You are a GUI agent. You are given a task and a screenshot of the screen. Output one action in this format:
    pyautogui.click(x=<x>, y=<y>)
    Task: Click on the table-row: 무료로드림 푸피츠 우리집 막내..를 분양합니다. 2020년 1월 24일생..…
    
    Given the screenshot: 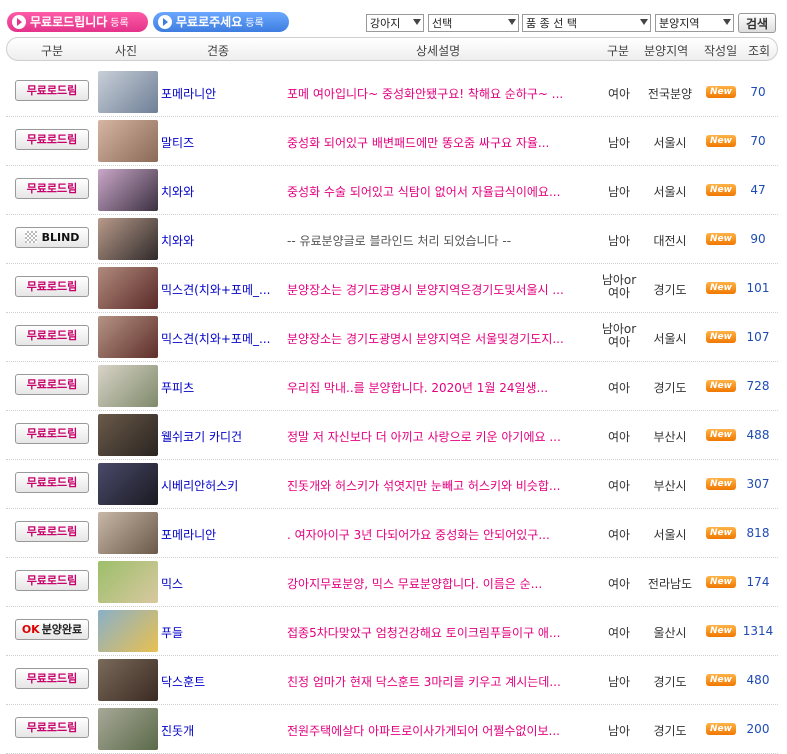 What is the action you would take?
    pyautogui.click(x=392, y=386)
    